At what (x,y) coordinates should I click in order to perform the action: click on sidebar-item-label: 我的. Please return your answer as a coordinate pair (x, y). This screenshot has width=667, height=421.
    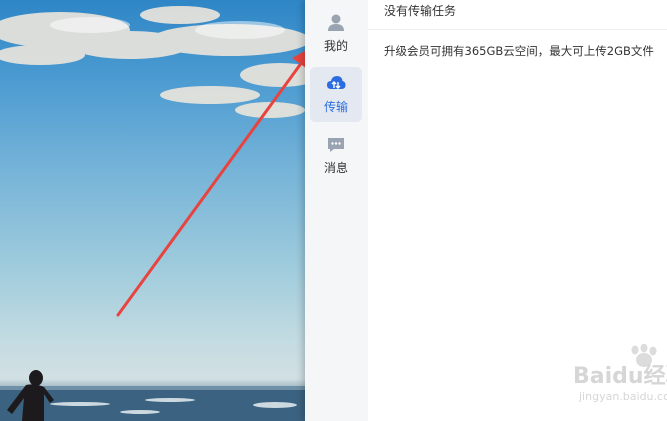
    Looking at the image, I should click on (335, 46).